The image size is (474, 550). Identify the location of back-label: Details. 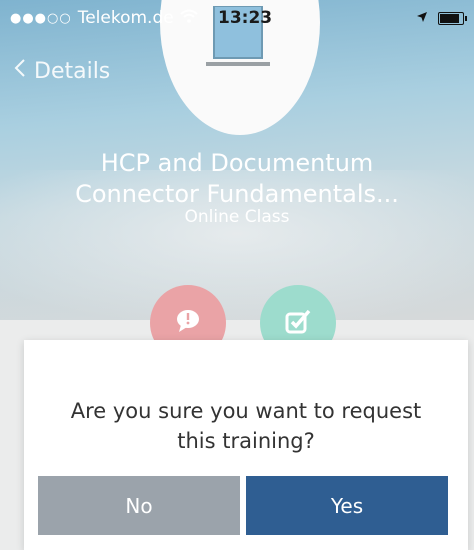
(72, 71).